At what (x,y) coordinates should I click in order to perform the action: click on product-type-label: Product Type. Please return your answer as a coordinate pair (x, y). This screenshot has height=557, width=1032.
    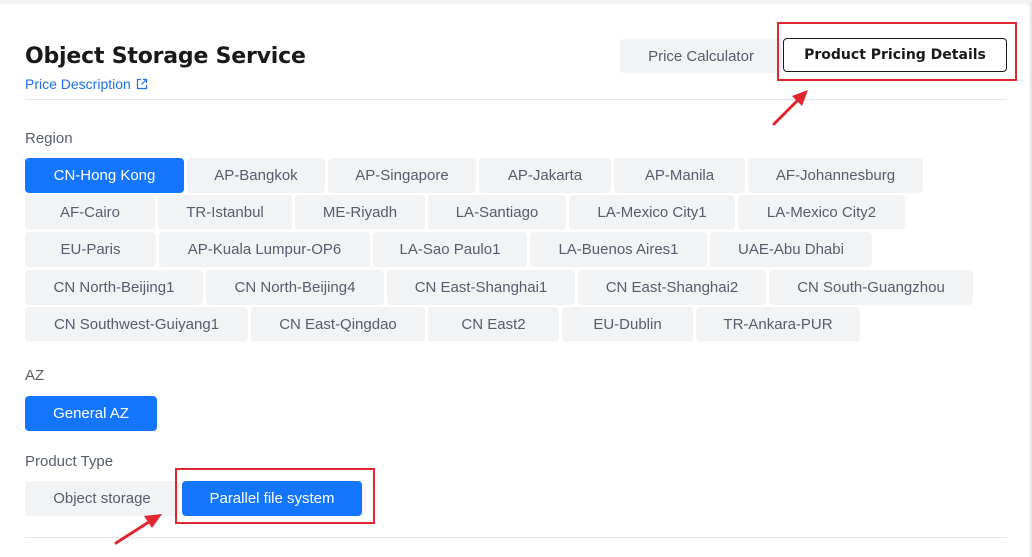
    Looking at the image, I should click on (69, 461).